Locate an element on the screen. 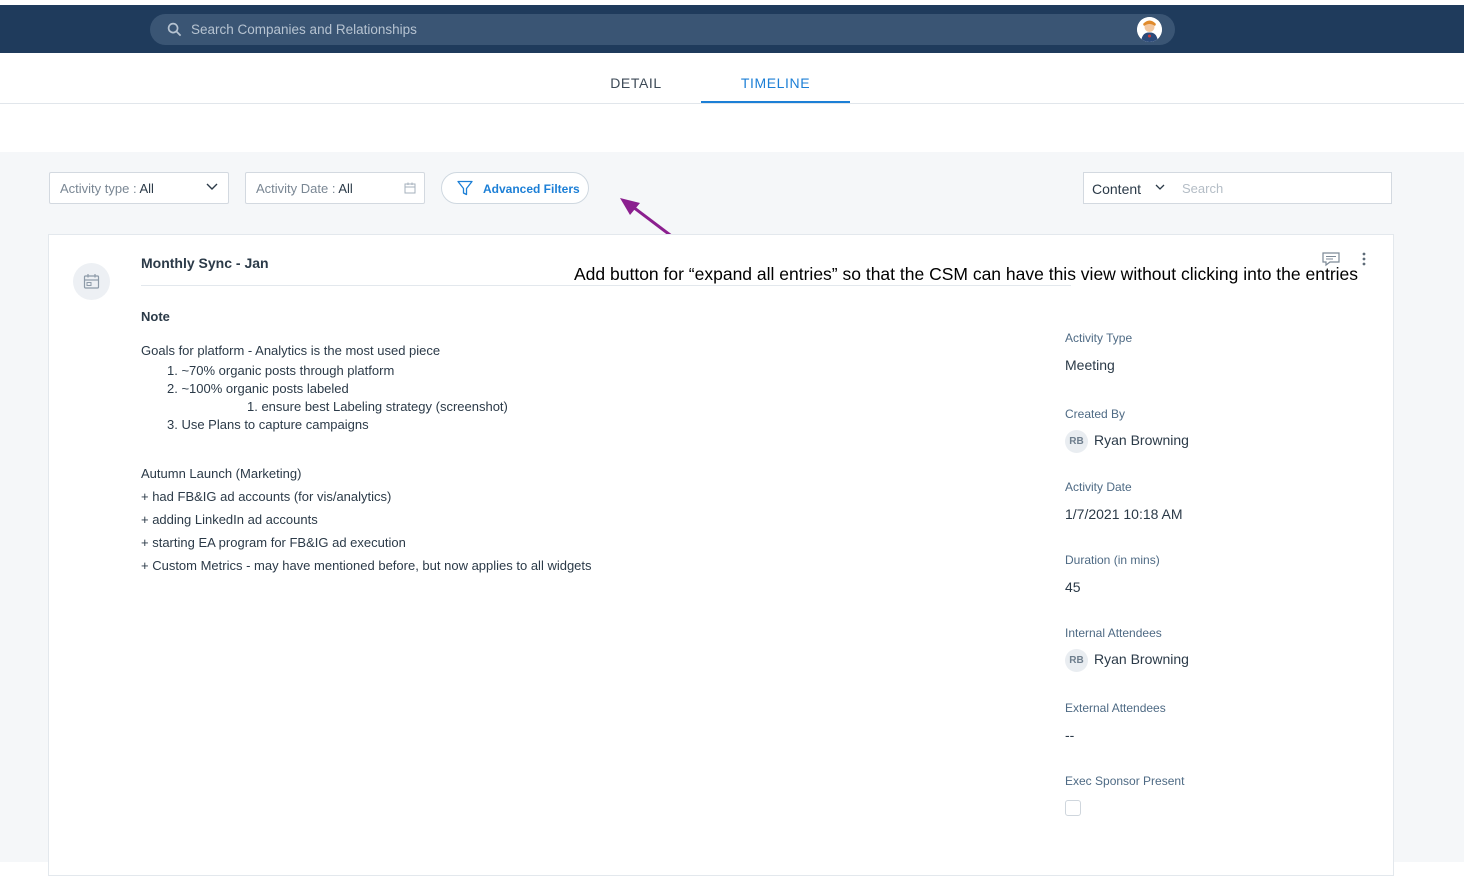 This screenshot has width=1464, height=876. user-avatar-icon is located at coordinates (1149, 29).